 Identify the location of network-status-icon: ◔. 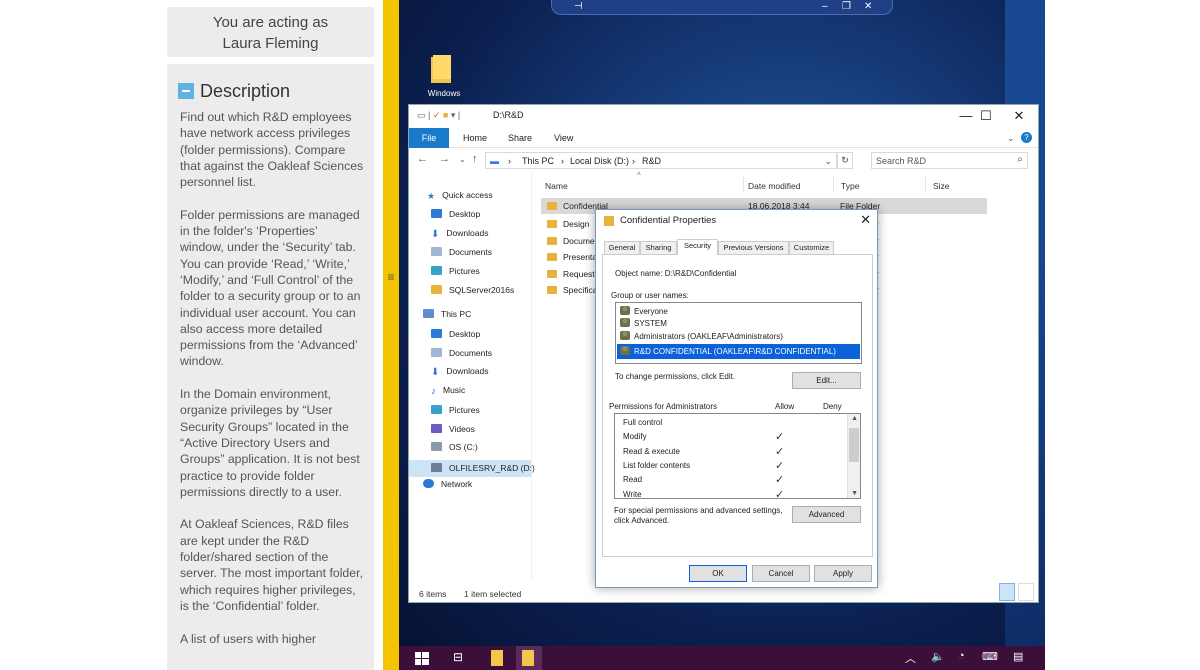
(961, 656).